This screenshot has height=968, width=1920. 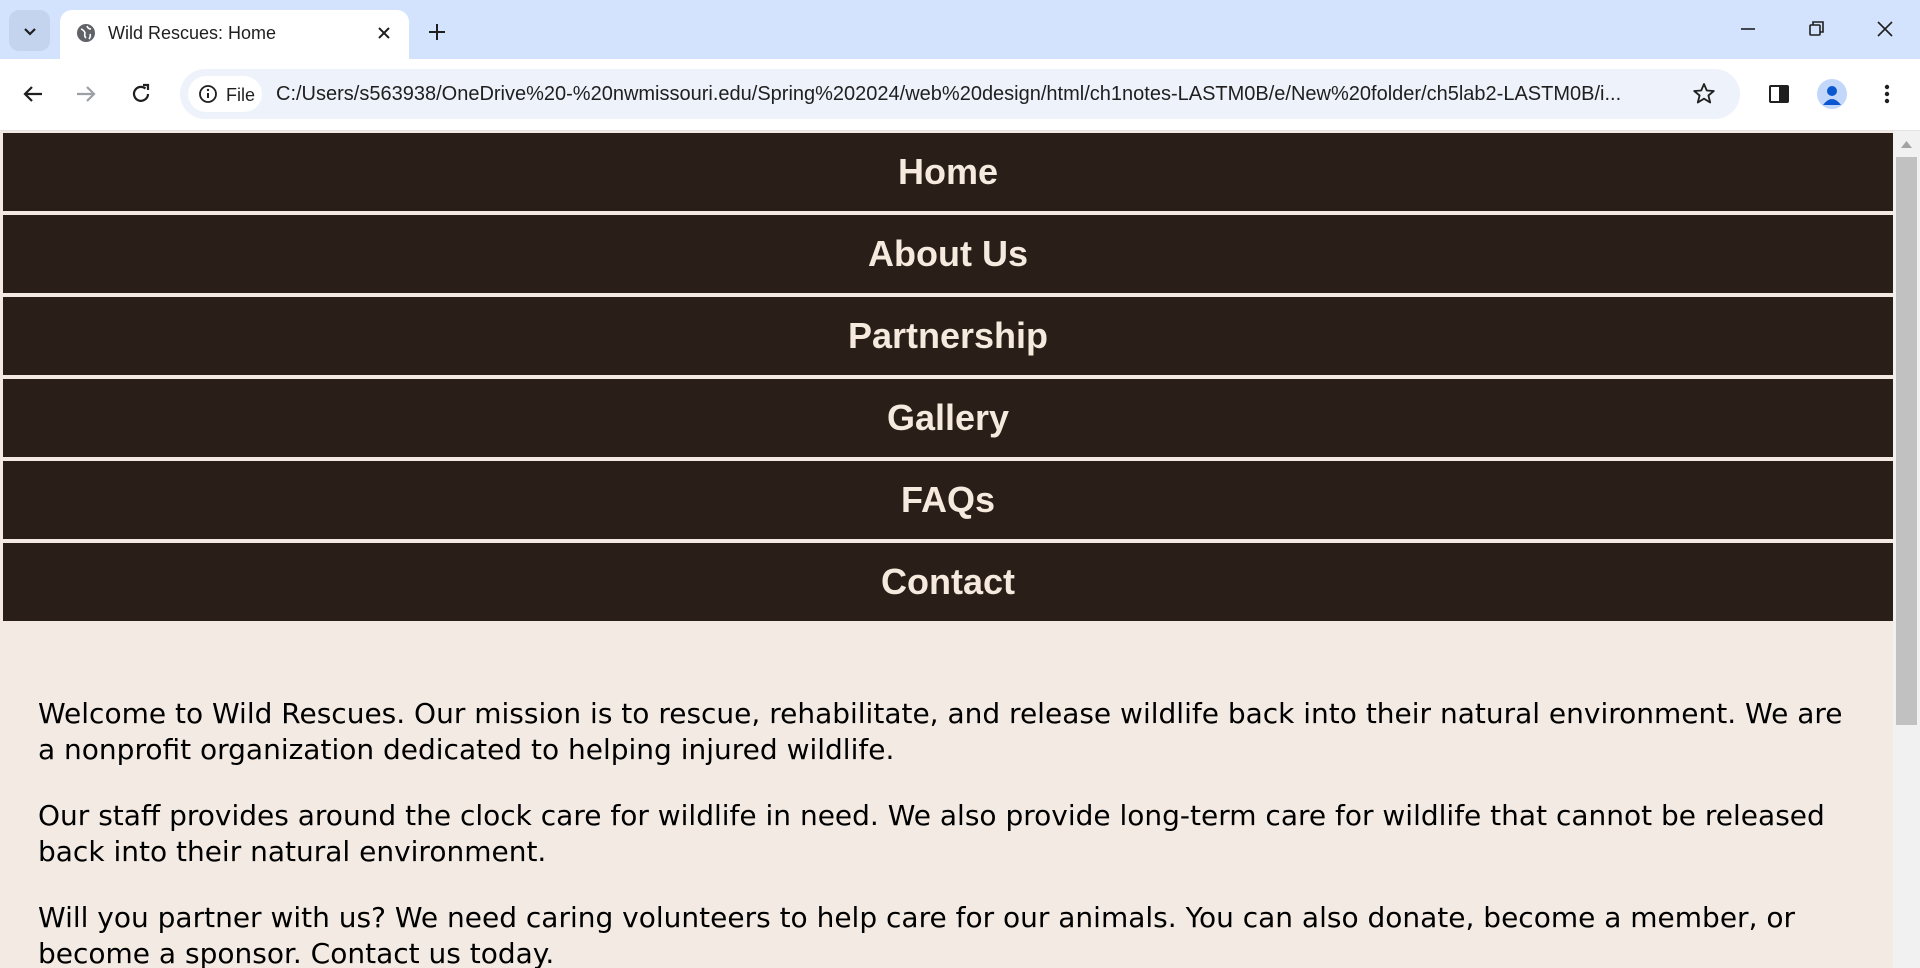 What do you see at coordinates (141, 94) in the screenshot?
I see `reload-icon` at bounding box center [141, 94].